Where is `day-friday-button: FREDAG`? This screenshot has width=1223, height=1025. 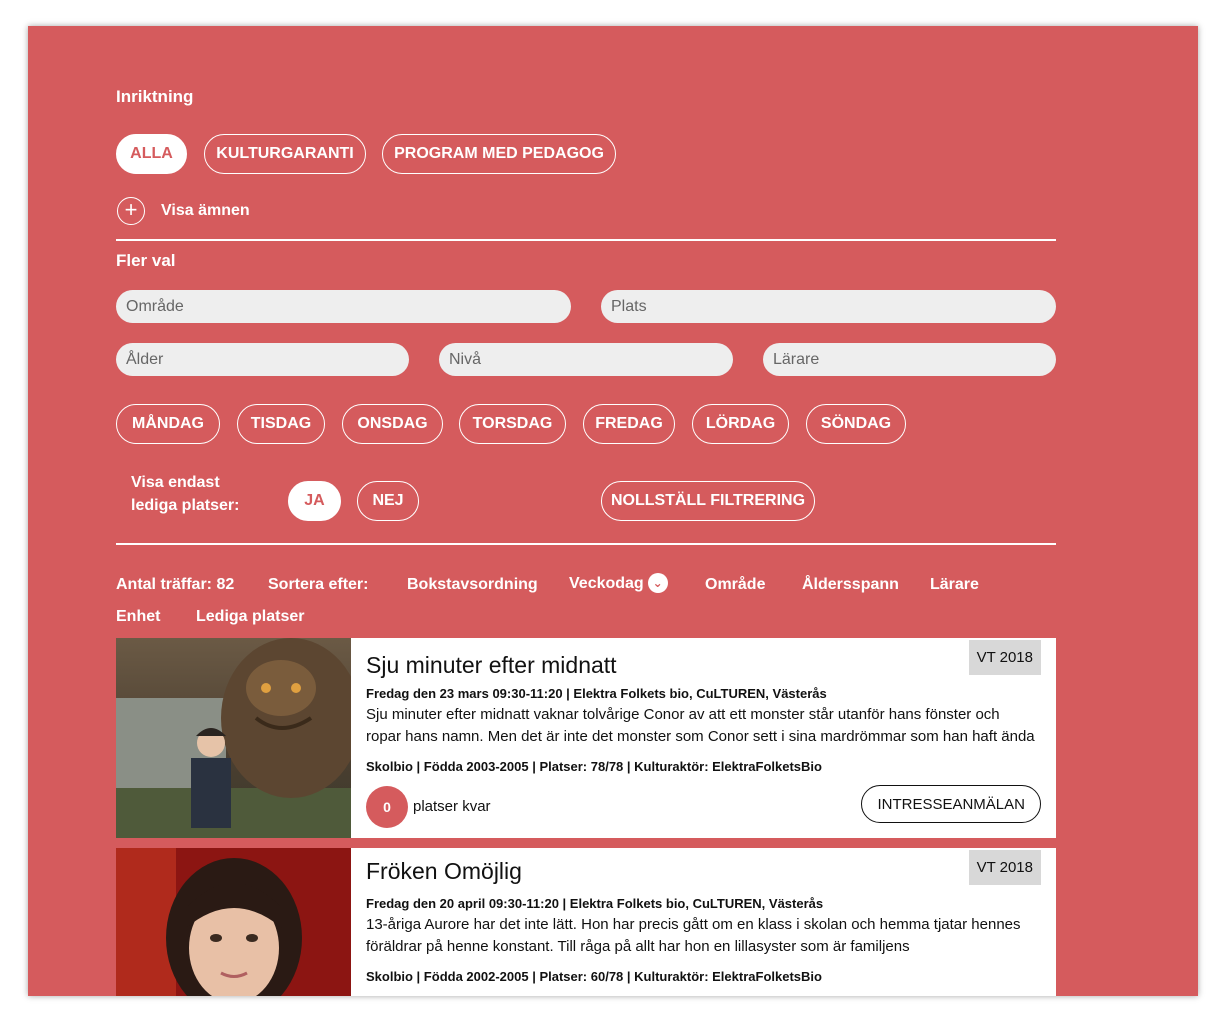
day-friday-button: FREDAG is located at coordinates (629, 424).